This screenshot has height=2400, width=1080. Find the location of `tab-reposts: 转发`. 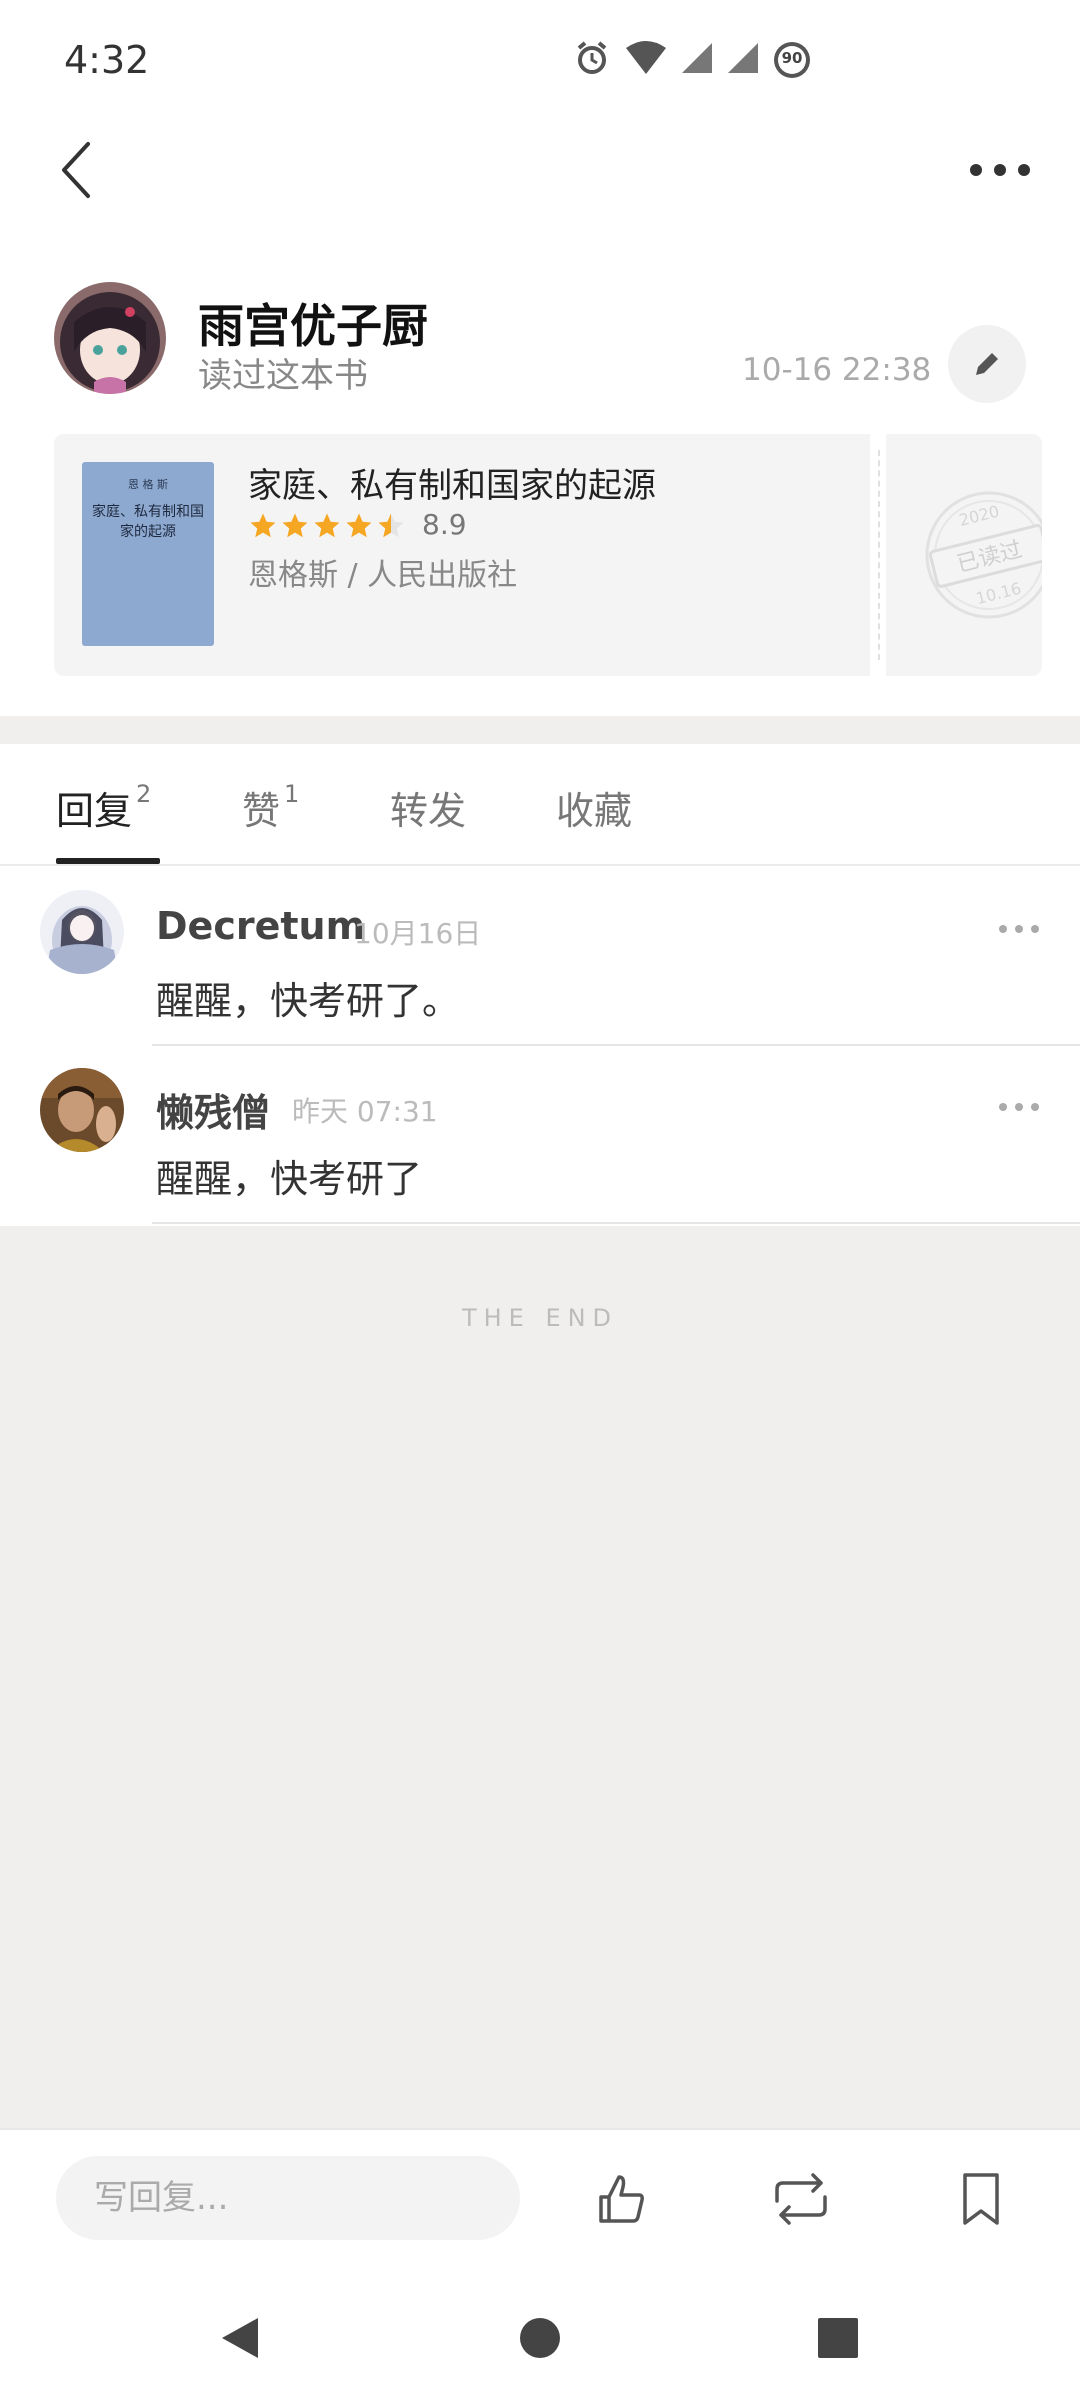

tab-reposts: 转发 is located at coordinates (428, 807).